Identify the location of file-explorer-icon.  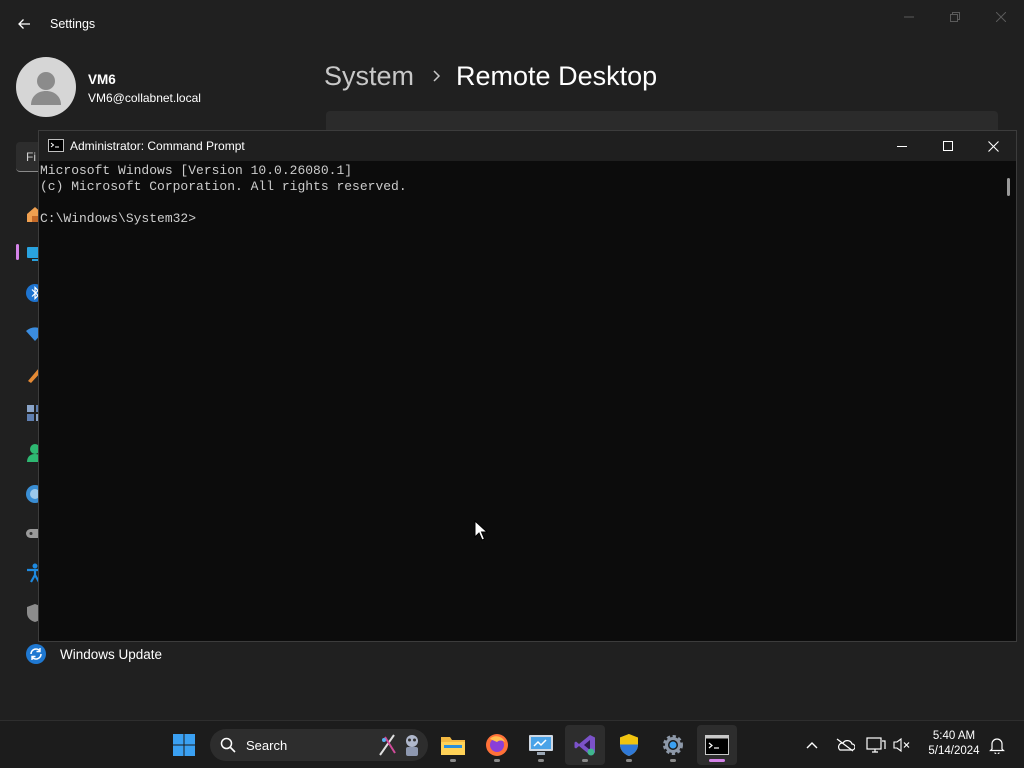
(453, 746).